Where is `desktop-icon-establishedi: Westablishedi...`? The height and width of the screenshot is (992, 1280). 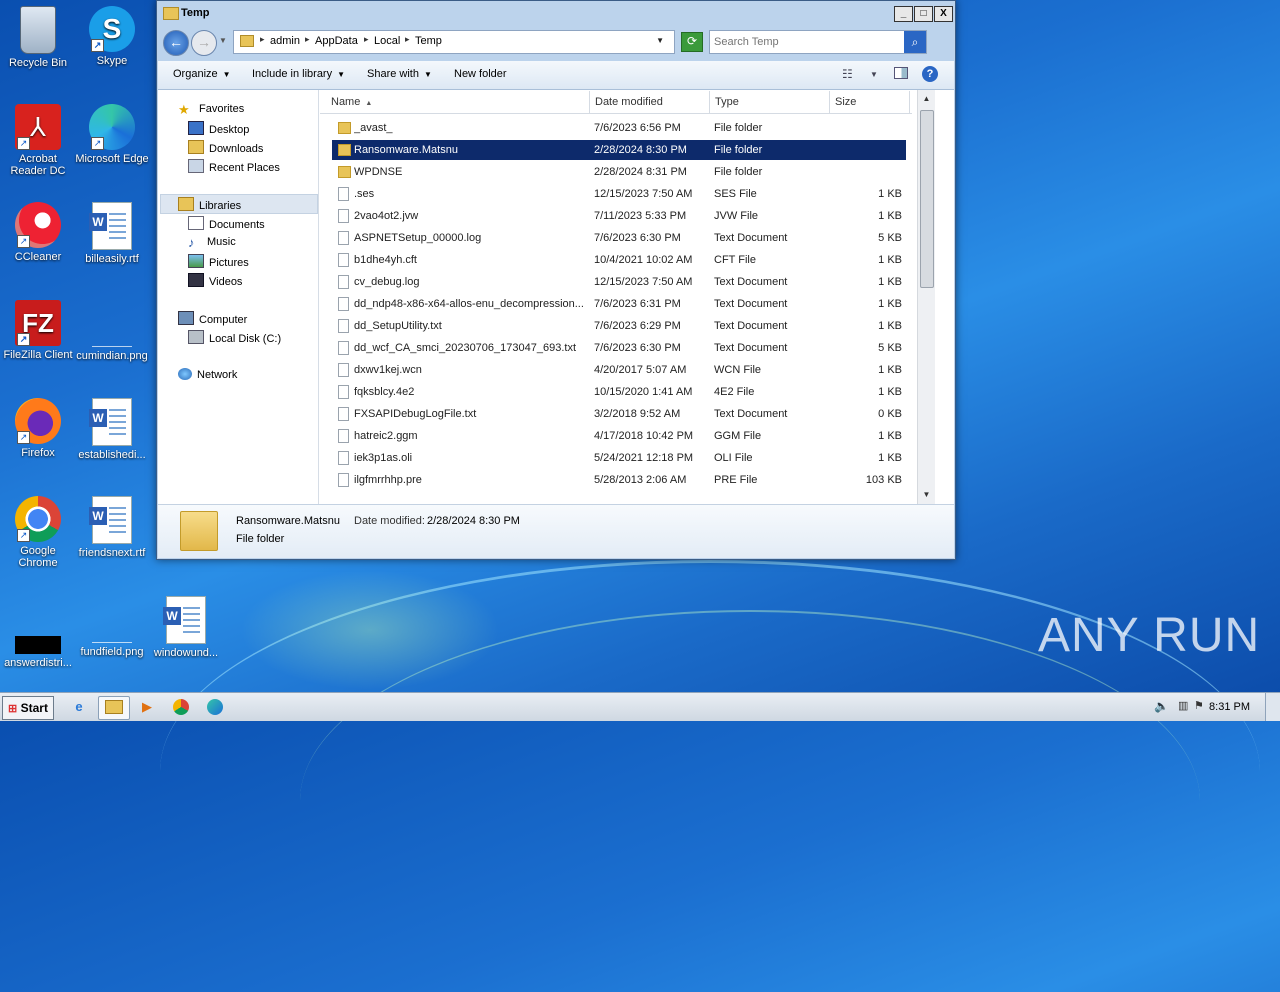
desktop-icon-establishedi: Westablishedi... is located at coordinates (112, 429).